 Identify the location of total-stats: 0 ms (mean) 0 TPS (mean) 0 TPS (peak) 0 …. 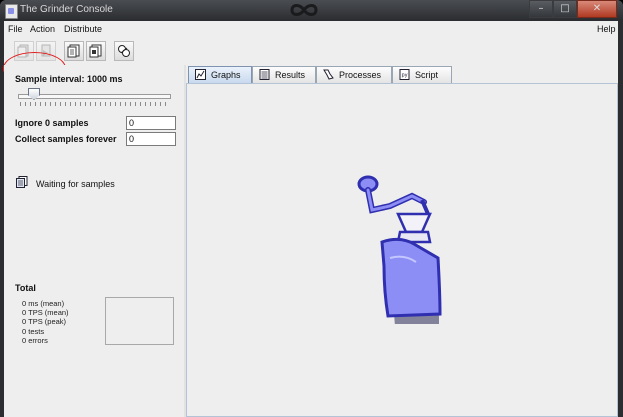
(45, 322).